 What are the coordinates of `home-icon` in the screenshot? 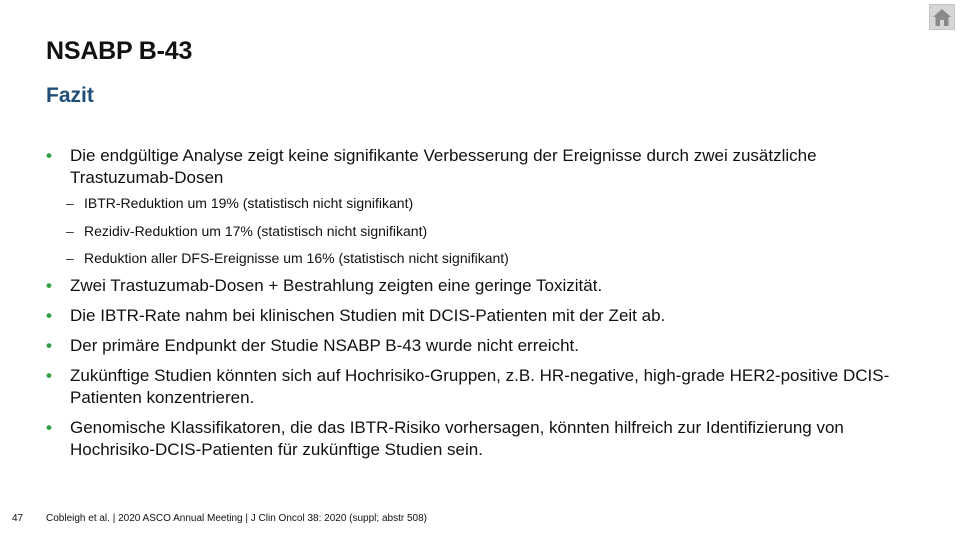 It's located at (942, 17).